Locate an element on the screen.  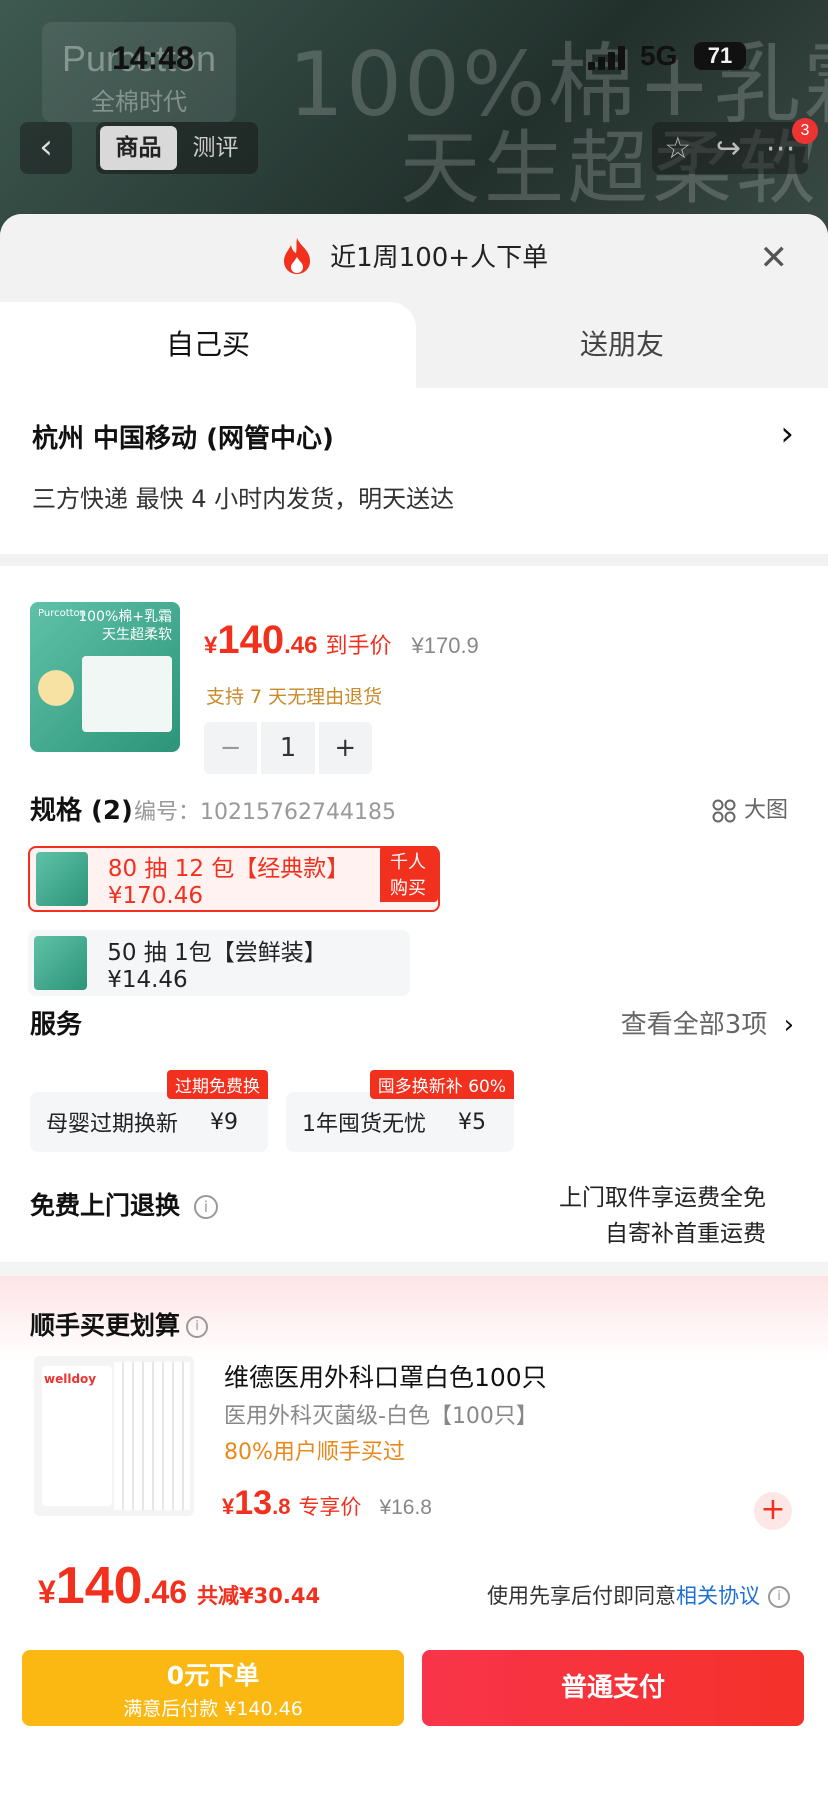
tab-review: 测评 is located at coordinates (215, 148).